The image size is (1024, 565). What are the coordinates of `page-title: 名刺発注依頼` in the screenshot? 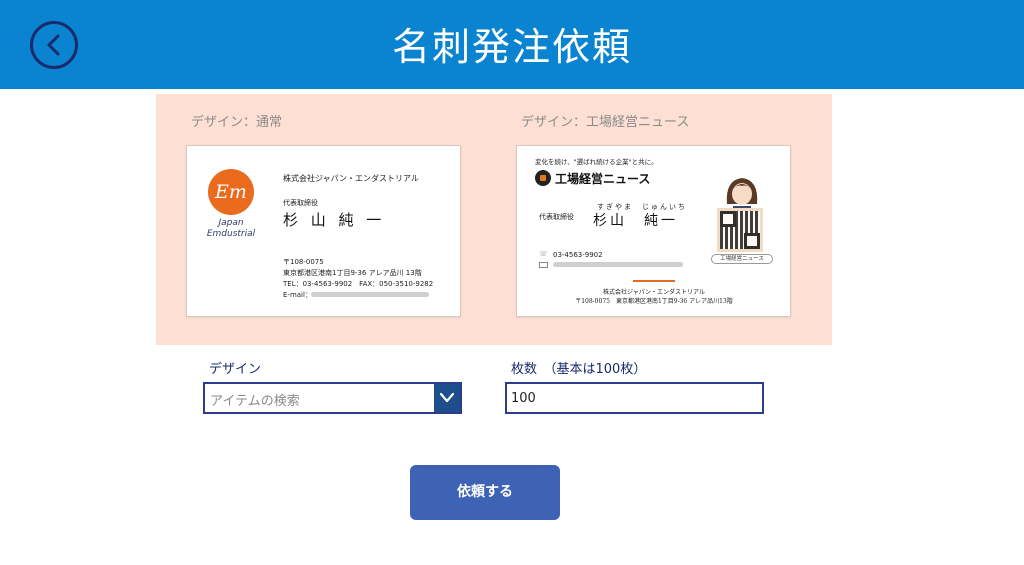 It's located at (511, 47).